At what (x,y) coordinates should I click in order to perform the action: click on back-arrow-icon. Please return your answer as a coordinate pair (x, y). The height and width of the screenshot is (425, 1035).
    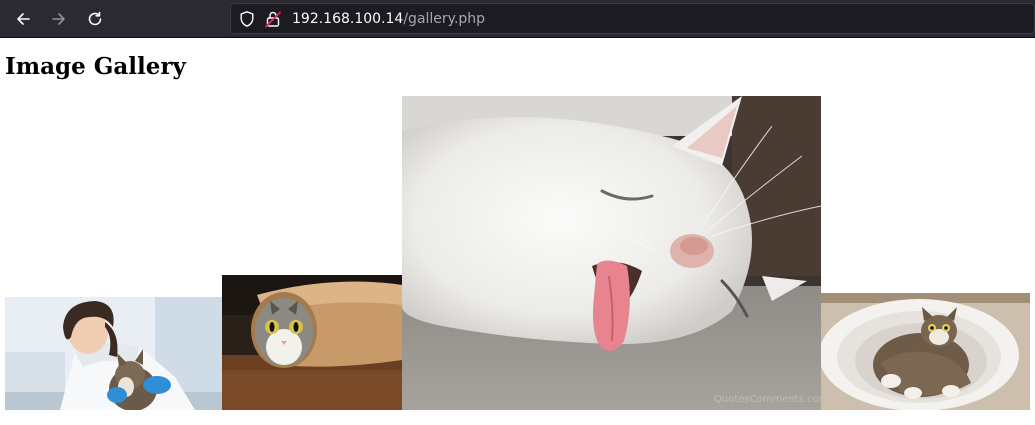
    Looking at the image, I should click on (23, 19).